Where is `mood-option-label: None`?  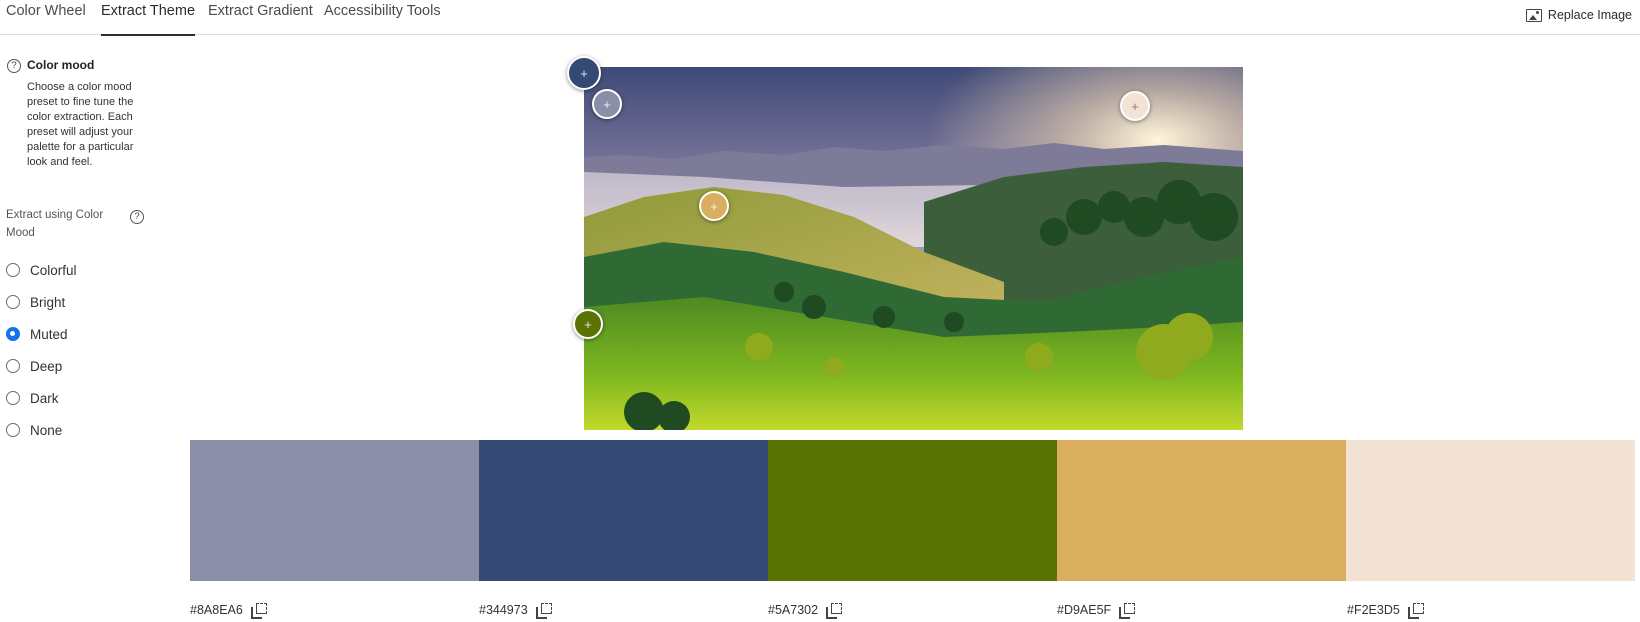
mood-option-label: None is located at coordinates (46, 430).